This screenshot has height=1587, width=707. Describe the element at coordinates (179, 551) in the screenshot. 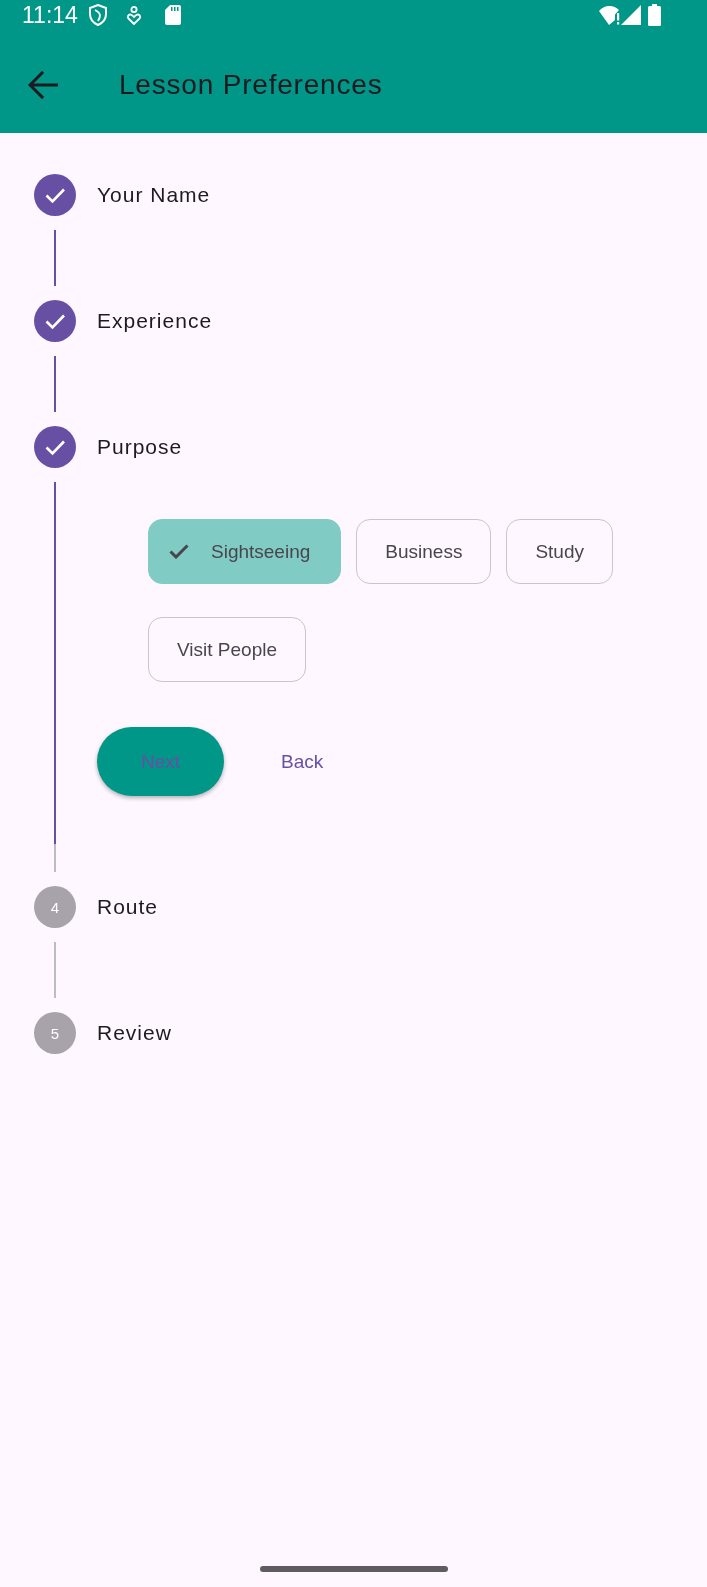

I see `check-icon` at that location.